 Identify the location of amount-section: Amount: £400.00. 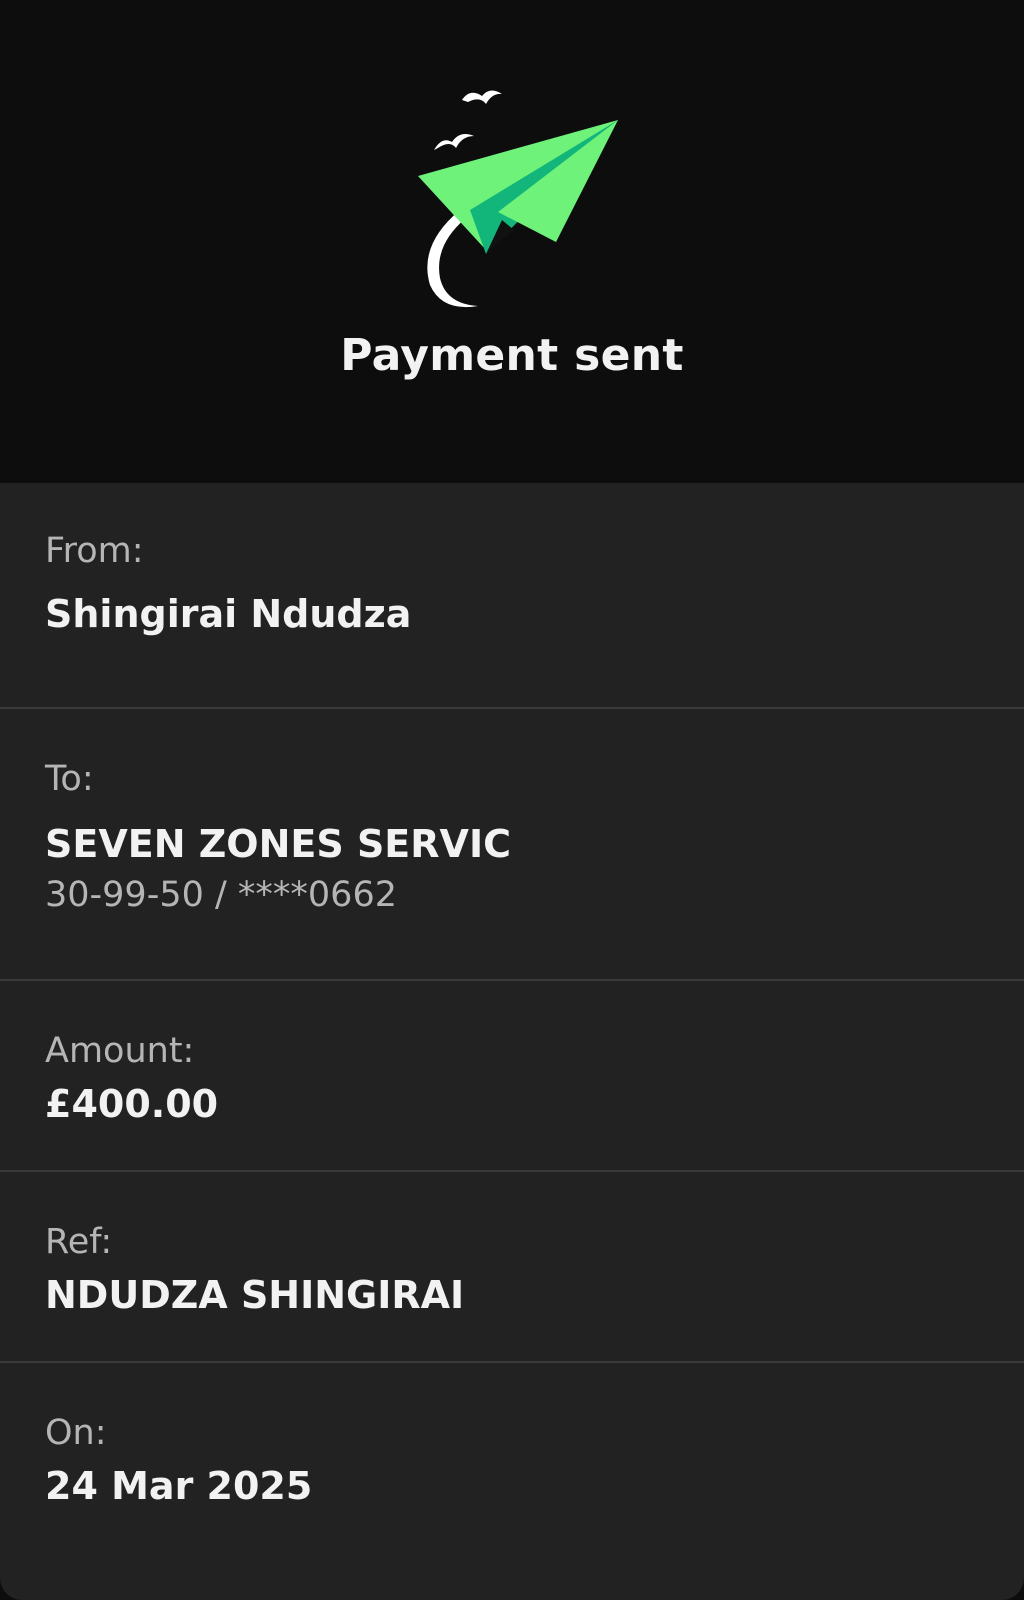
(512, 1077).